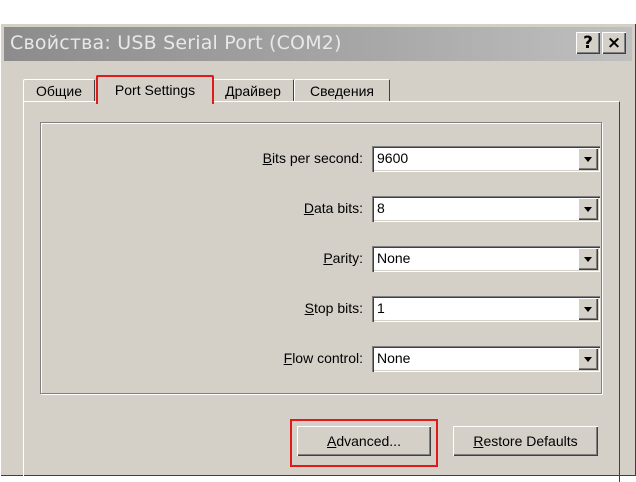  I want to click on bits-per-second-value: 9600, so click(393, 158).